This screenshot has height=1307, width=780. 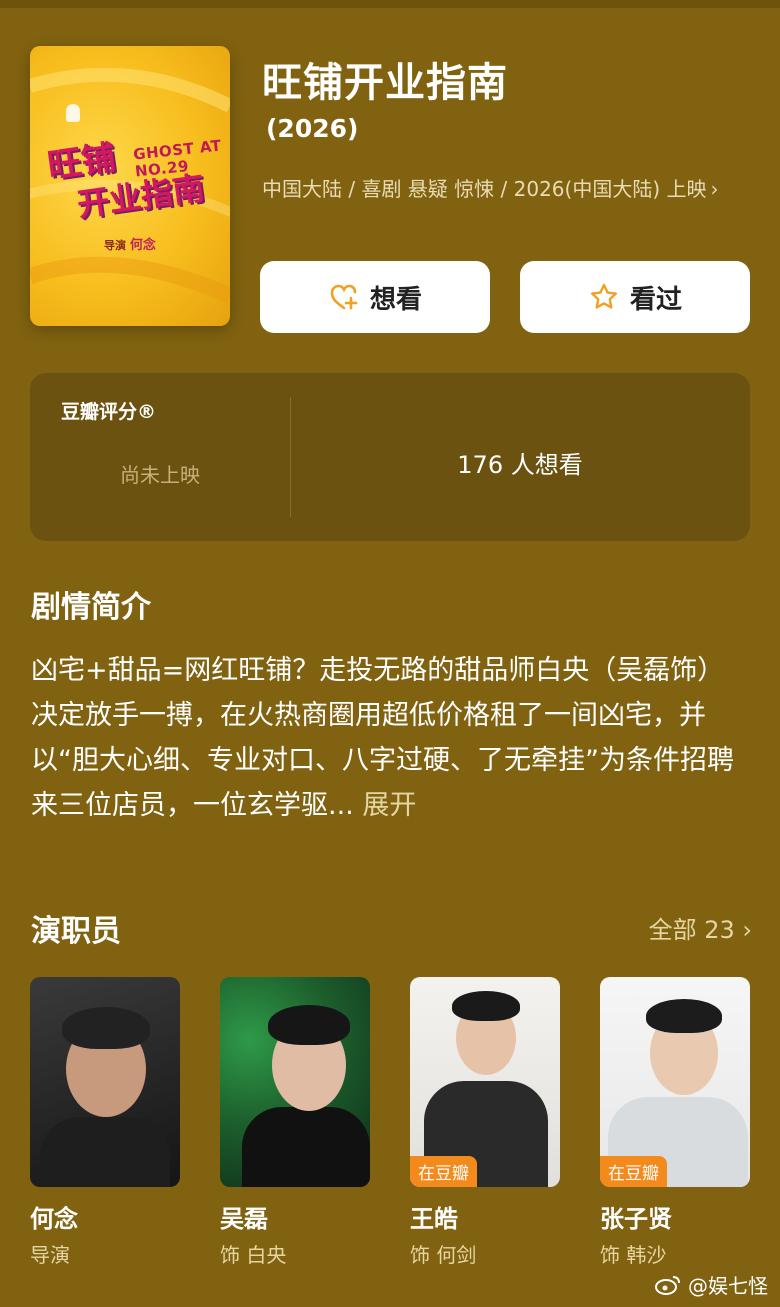 I want to click on watermark: @娱七怪, so click(x=711, y=1284).